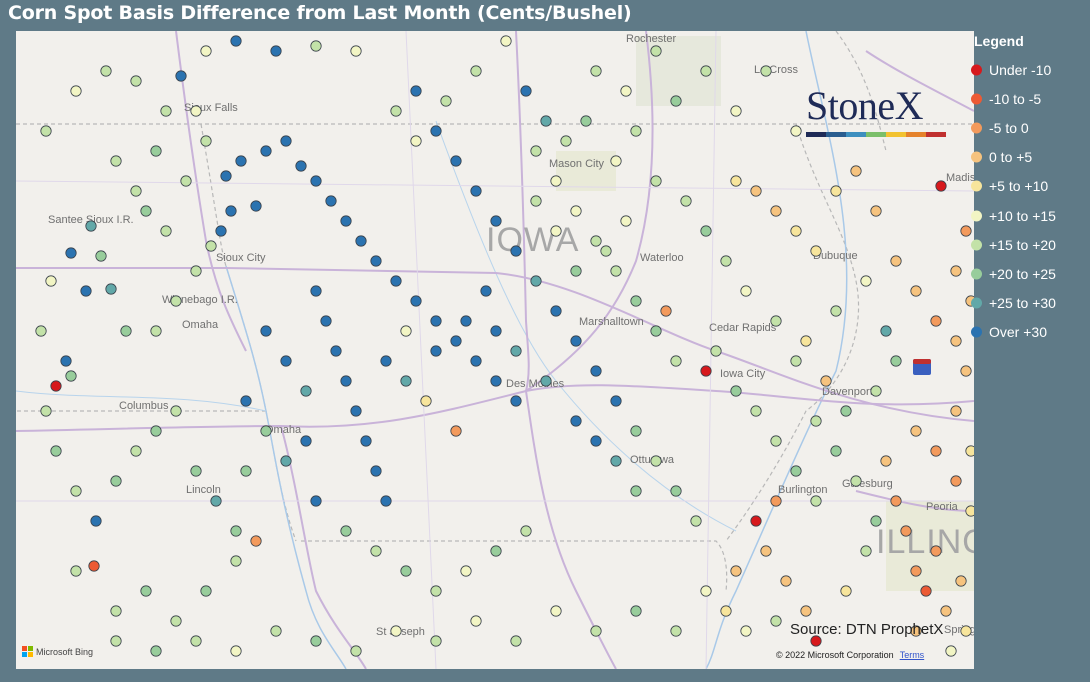 The image size is (1090, 682). Describe the element at coordinates (912, 655) in the screenshot. I see `terms-link: Terms` at that location.